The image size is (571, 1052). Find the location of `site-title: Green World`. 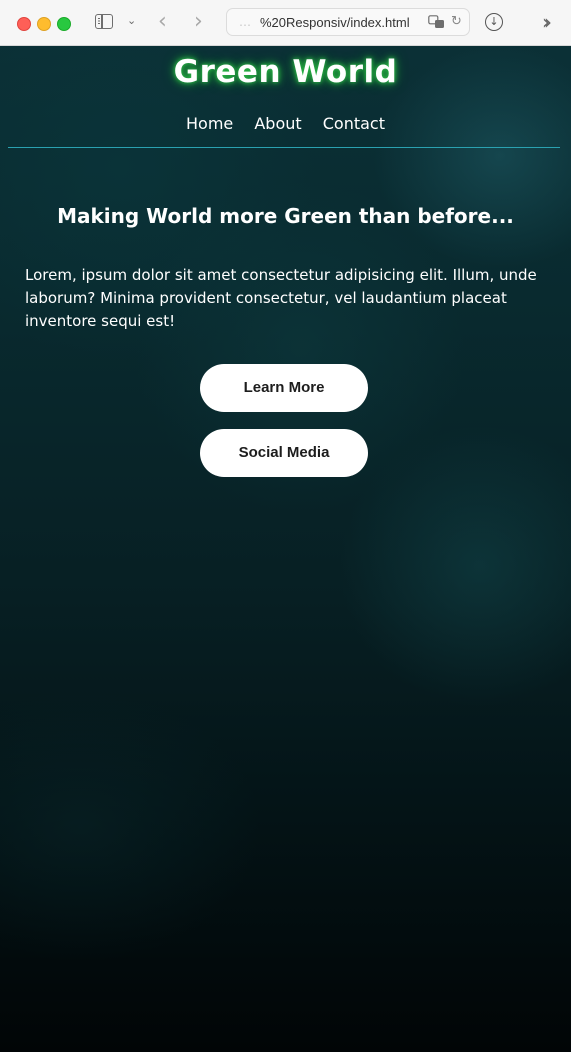

site-title: Green World is located at coordinates (285, 72).